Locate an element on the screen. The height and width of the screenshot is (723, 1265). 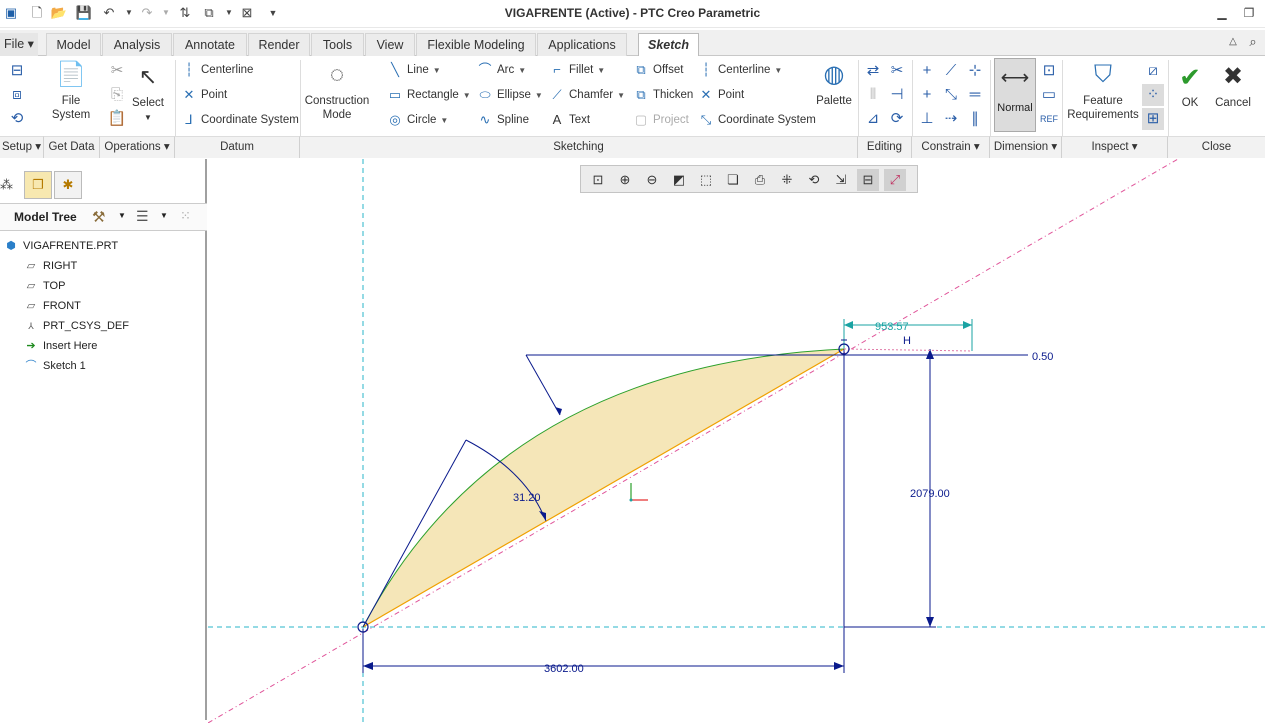
midpoint-constraint-icon: ⊹ is located at coordinates (975, 71).